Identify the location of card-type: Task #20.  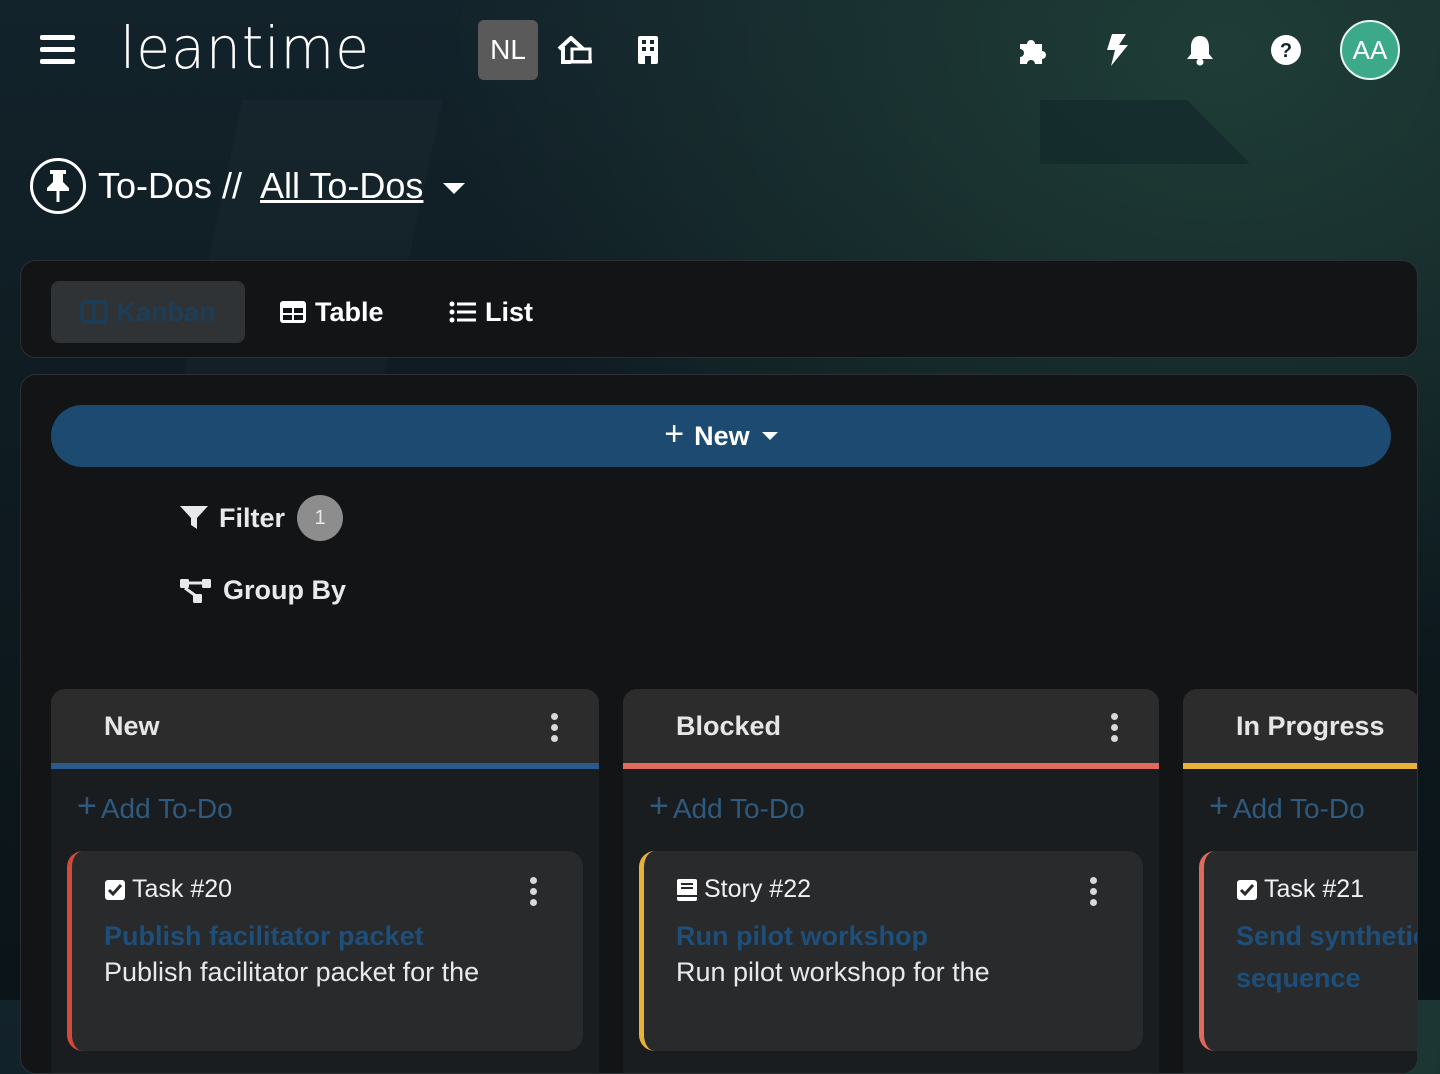
(168, 889).